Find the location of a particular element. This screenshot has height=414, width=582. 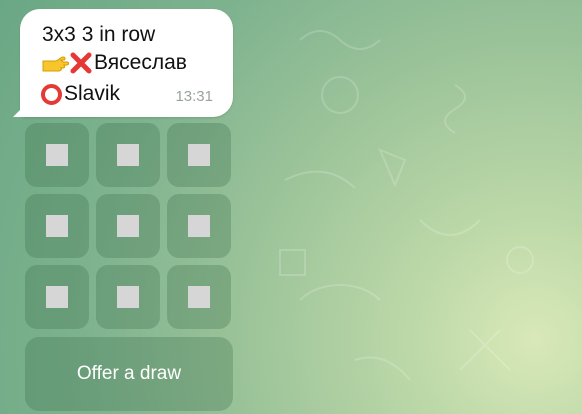

message-line-turn-player: Вясеслав is located at coordinates (114, 63).